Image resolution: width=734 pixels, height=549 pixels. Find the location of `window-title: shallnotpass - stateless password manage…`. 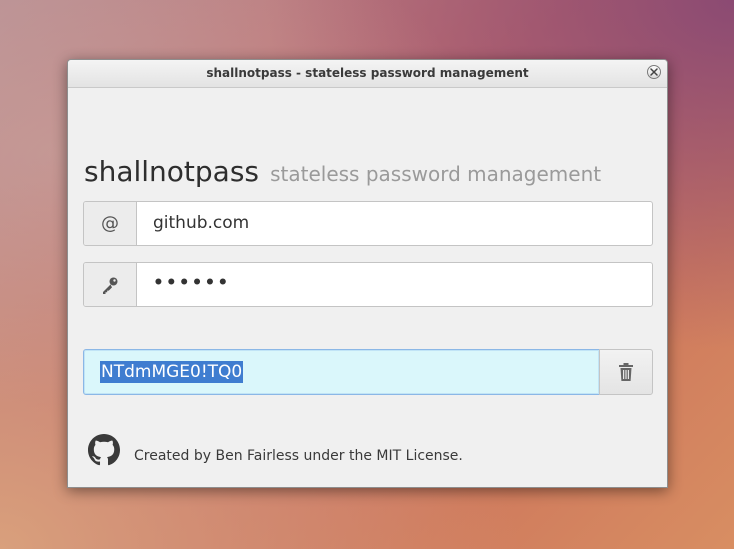

window-title: shallnotpass - stateless password manage… is located at coordinates (367, 73).